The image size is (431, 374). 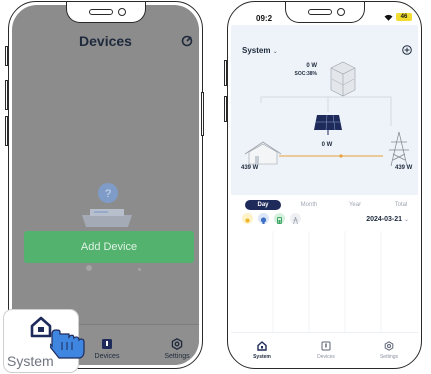 I want to click on system-selector: System ⌄, so click(x=260, y=50).